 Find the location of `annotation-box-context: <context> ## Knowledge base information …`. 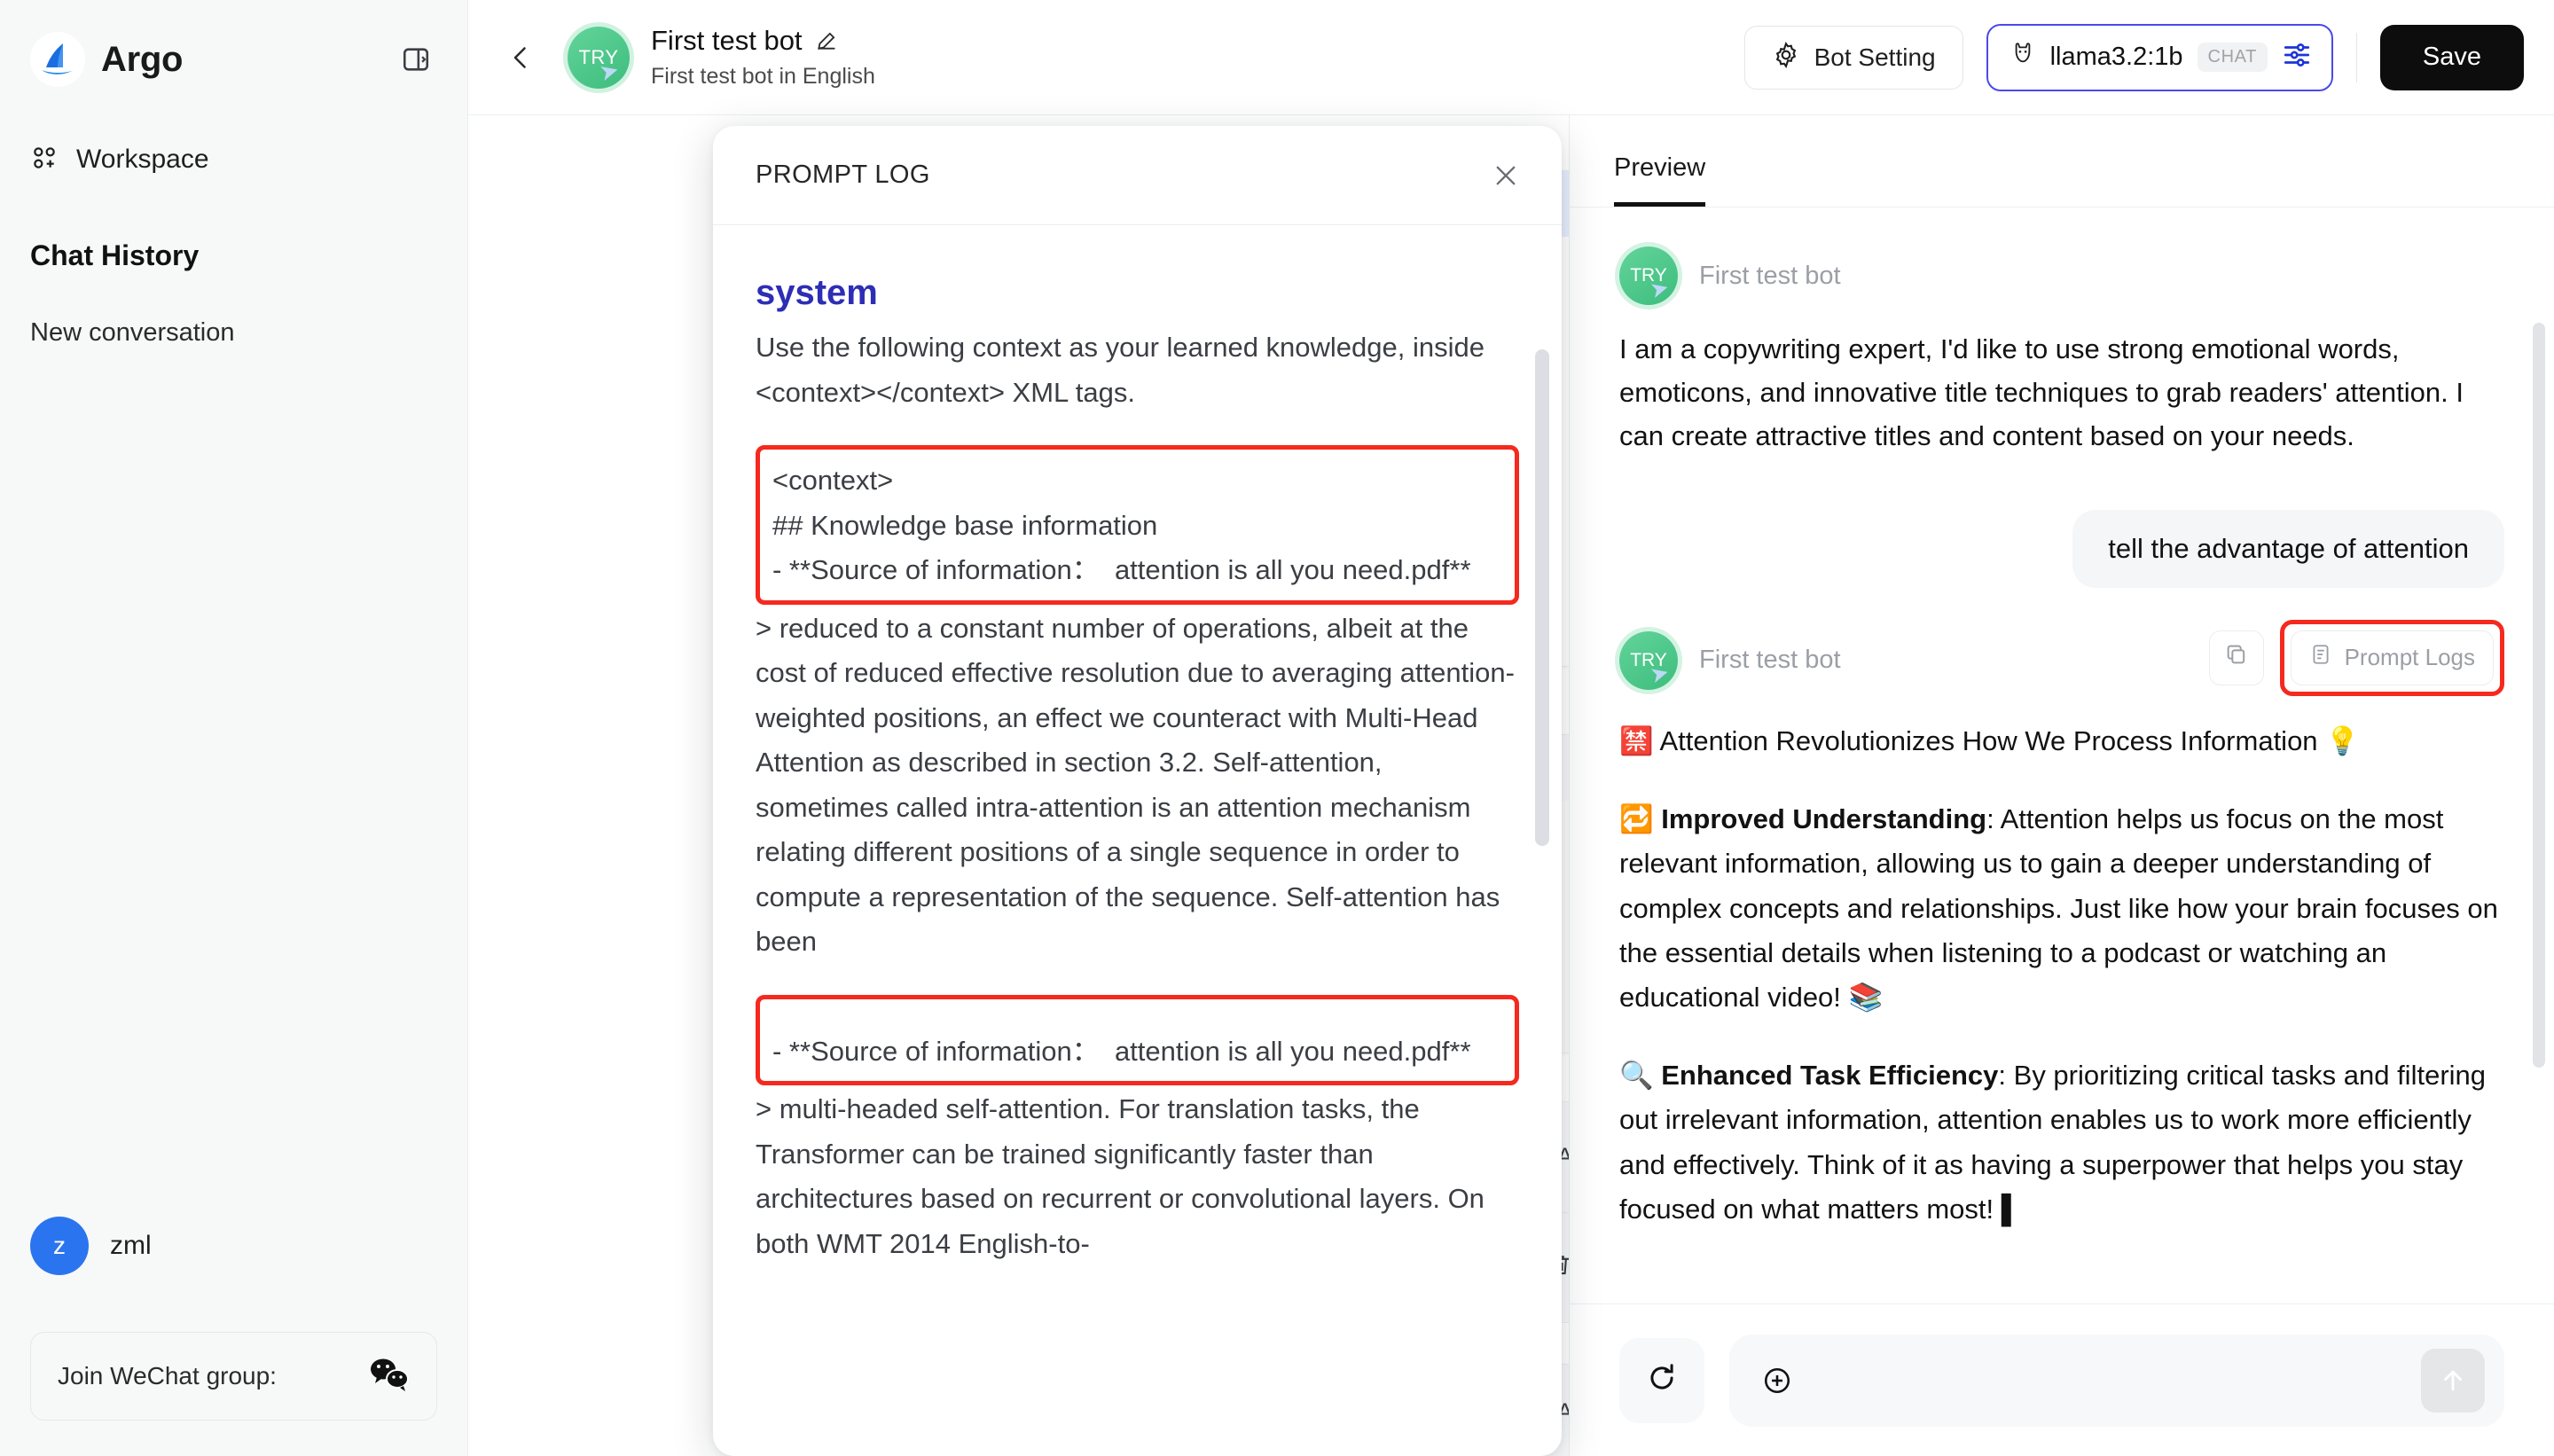

annotation-box-context: <context> ## Knowledge base information … is located at coordinates (1137, 525).